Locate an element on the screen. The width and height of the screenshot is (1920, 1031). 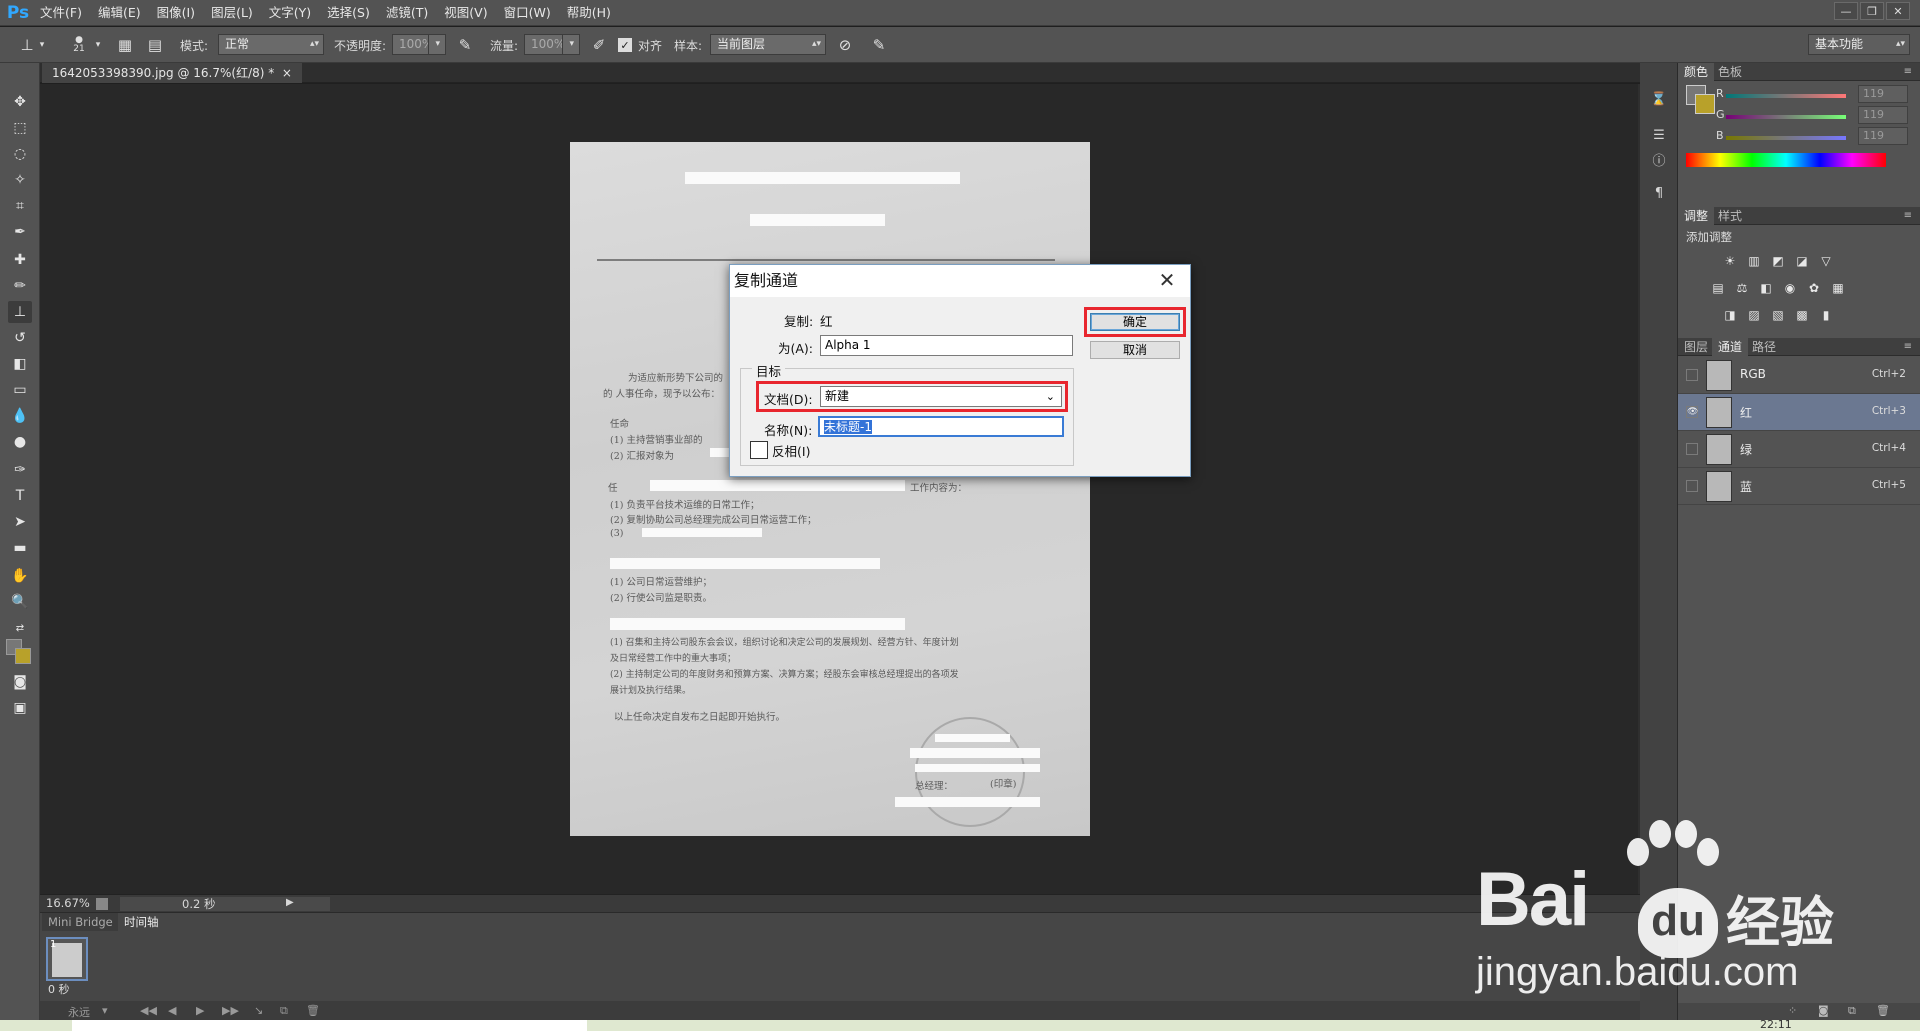
frame-delay: 0 秒 is located at coordinates (59, 989).